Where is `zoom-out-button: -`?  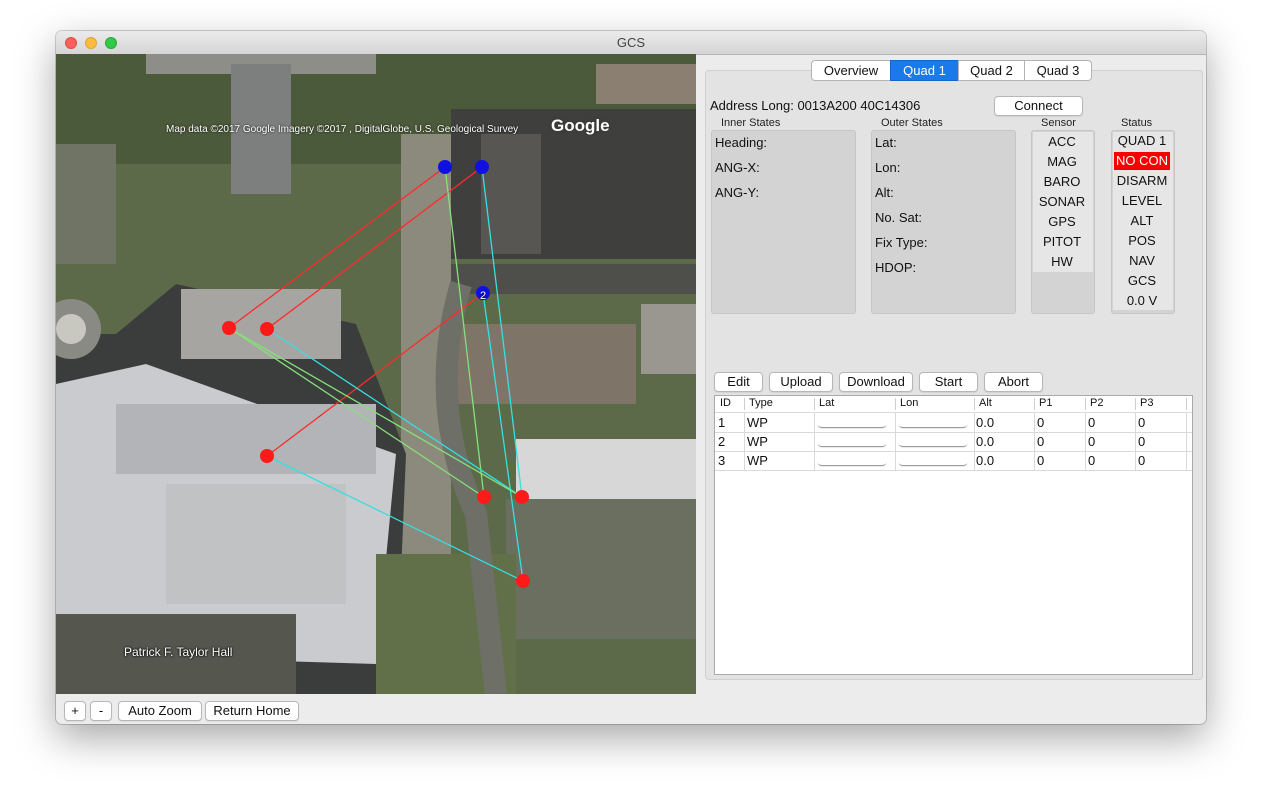 zoom-out-button: - is located at coordinates (101, 711).